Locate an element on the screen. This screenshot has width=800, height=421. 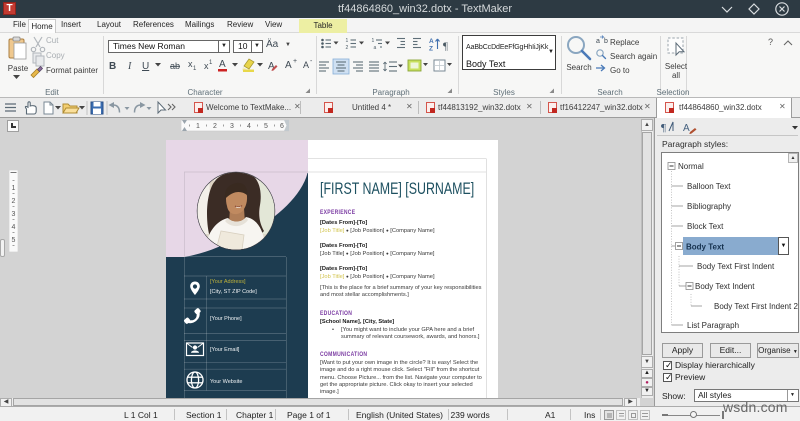
svg-text: Your Website is located at coordinates (226, 382).